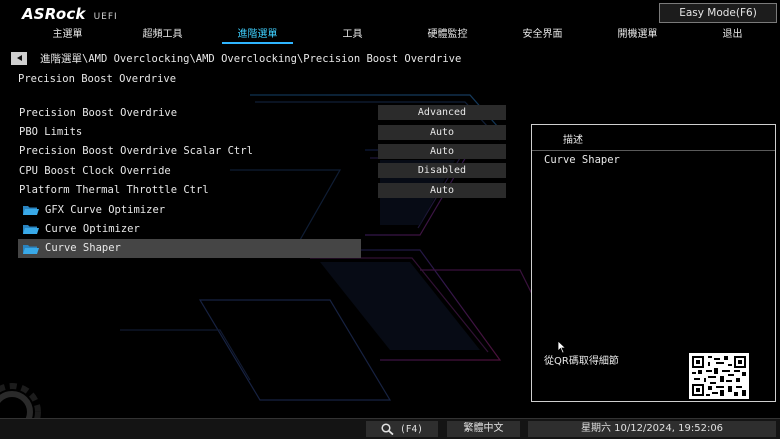 The width and height of the screenshot is (780, 439). Describe the element at coordinates (83, 248) in the screenshot. I see `folder-label: Curve Shaper` at that location.